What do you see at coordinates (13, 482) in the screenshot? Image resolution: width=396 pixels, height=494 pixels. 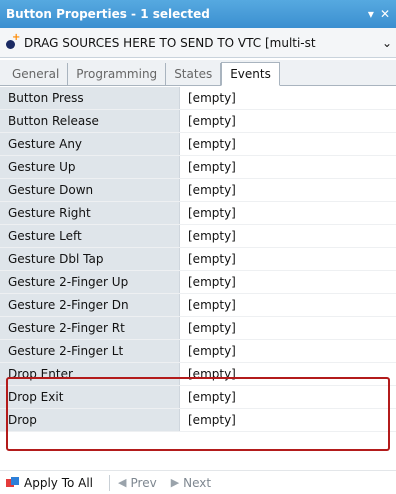 I see `apply-to-all-icon` at bounding box center [13, 482].